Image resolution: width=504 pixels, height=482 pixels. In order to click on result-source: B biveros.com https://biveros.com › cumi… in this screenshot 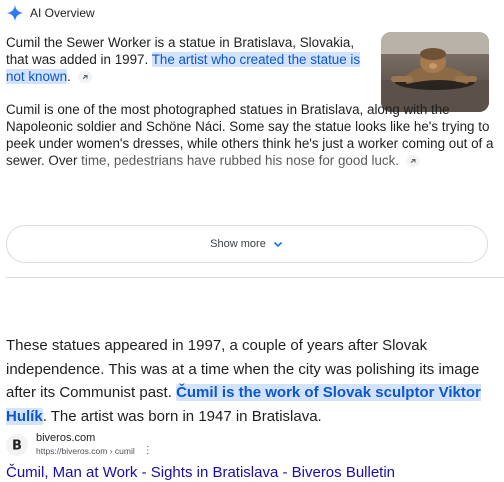, I will do `click(79, 444)`.